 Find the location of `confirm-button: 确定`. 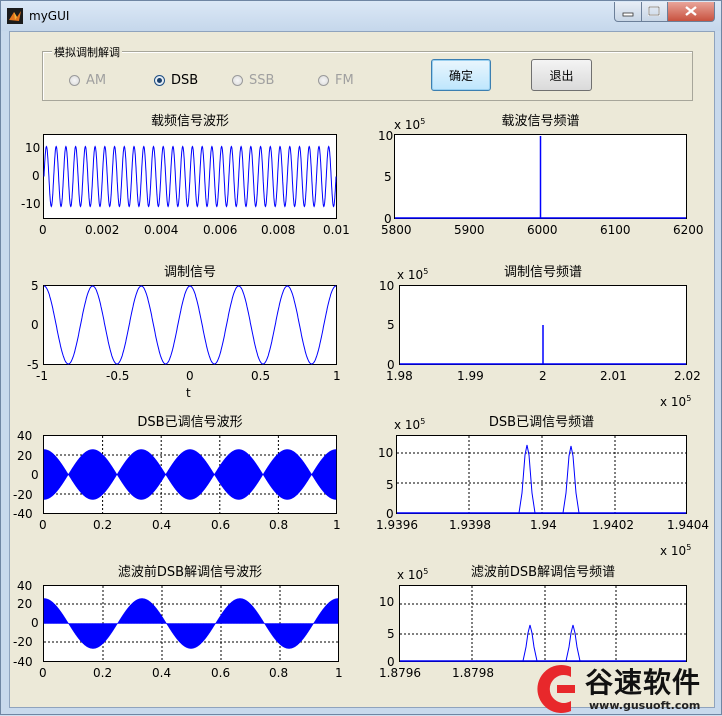

confirm-button: 确定 is located at coordinates (461, 75).